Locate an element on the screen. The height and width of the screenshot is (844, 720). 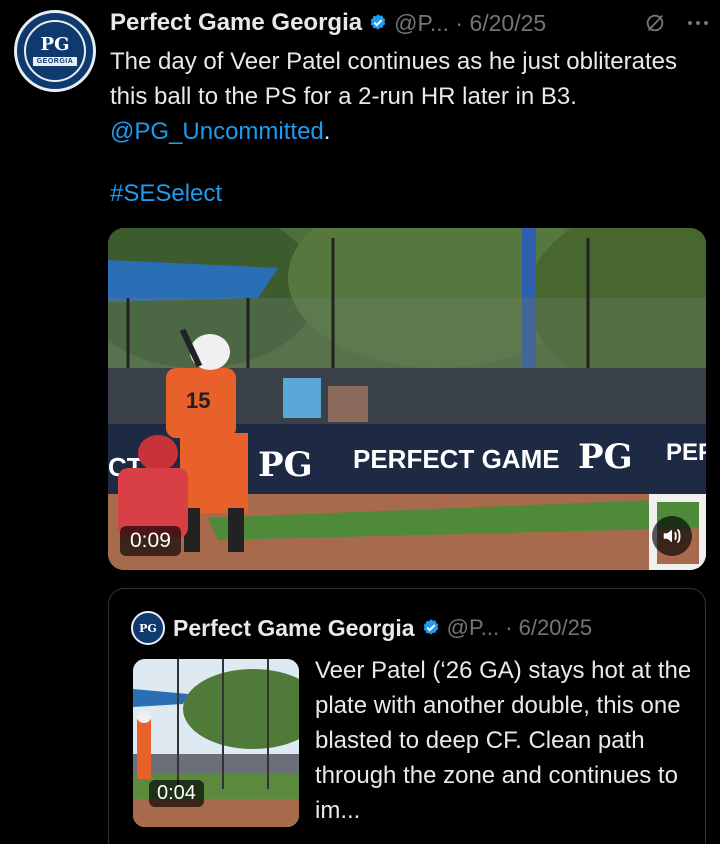
avatar-logo: PG GEORGIA is located at coordinates (55, 51).